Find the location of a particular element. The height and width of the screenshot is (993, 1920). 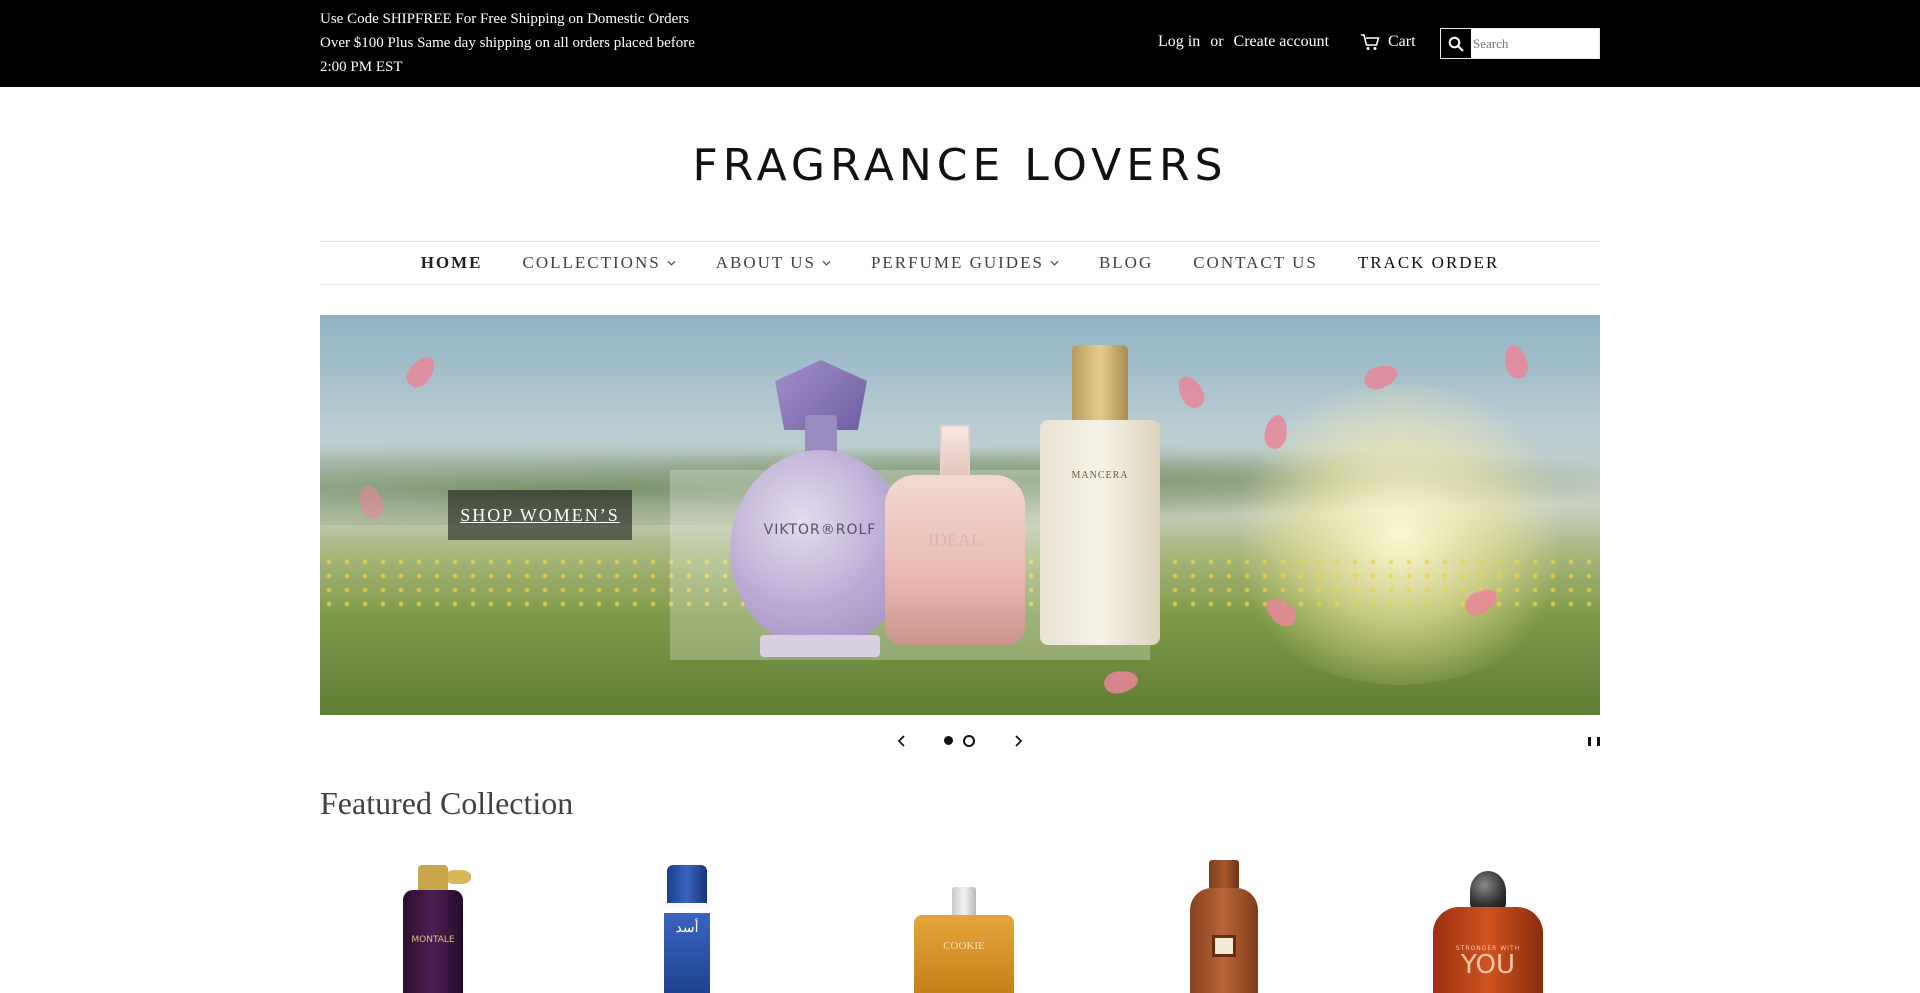

search-icon is located at coordinates (1456, 44).